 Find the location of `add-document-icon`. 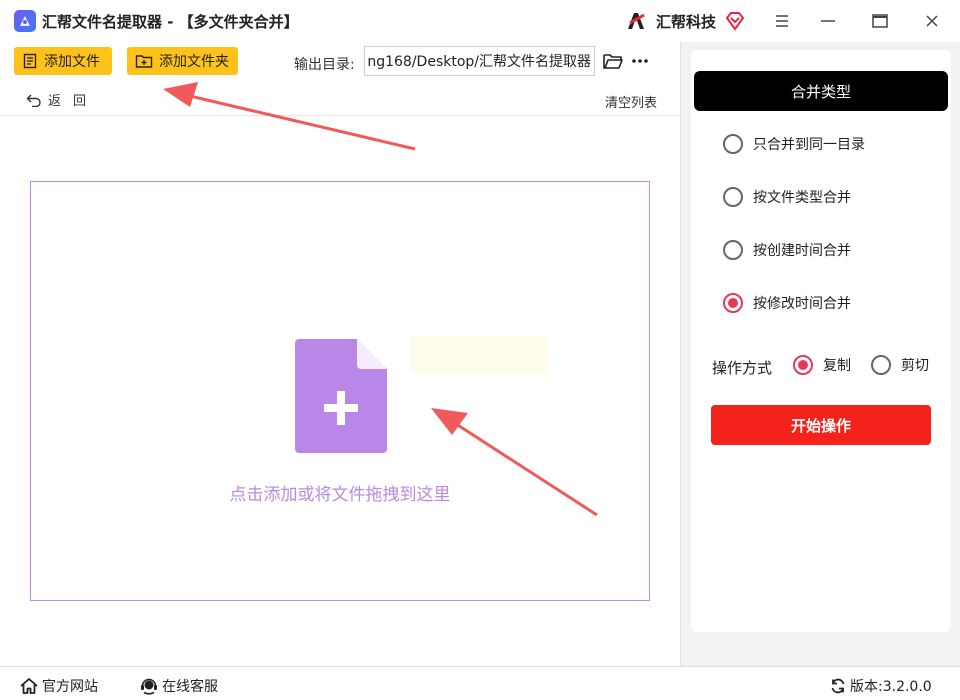

add-document-icon is located at coordinates (341, 396).